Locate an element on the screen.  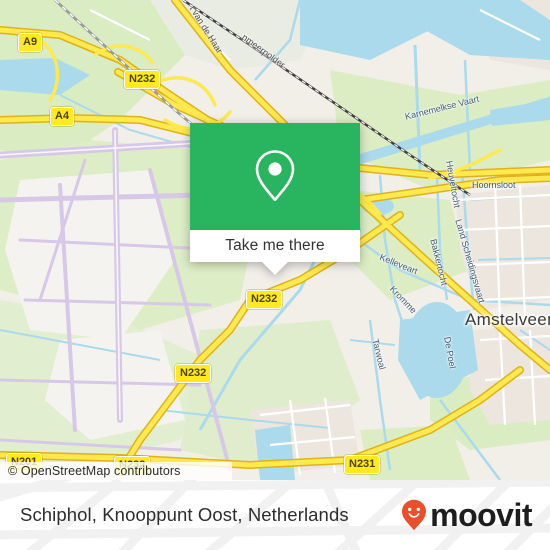
map-callout-card: Take me there is located at coordinates (275, 199).